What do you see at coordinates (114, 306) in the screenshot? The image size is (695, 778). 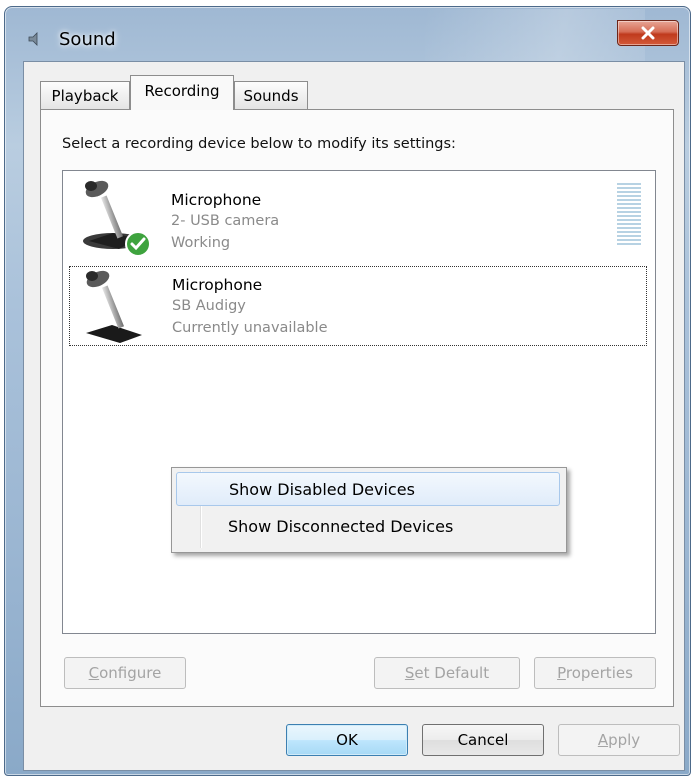 I see `microphone-icon` at bounding box center [114, 306].